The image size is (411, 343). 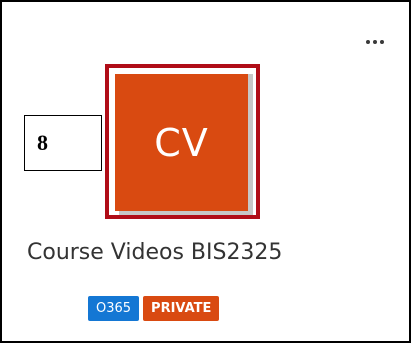 I want to click on more-horizontal-icon, so click(x=368, y=42).